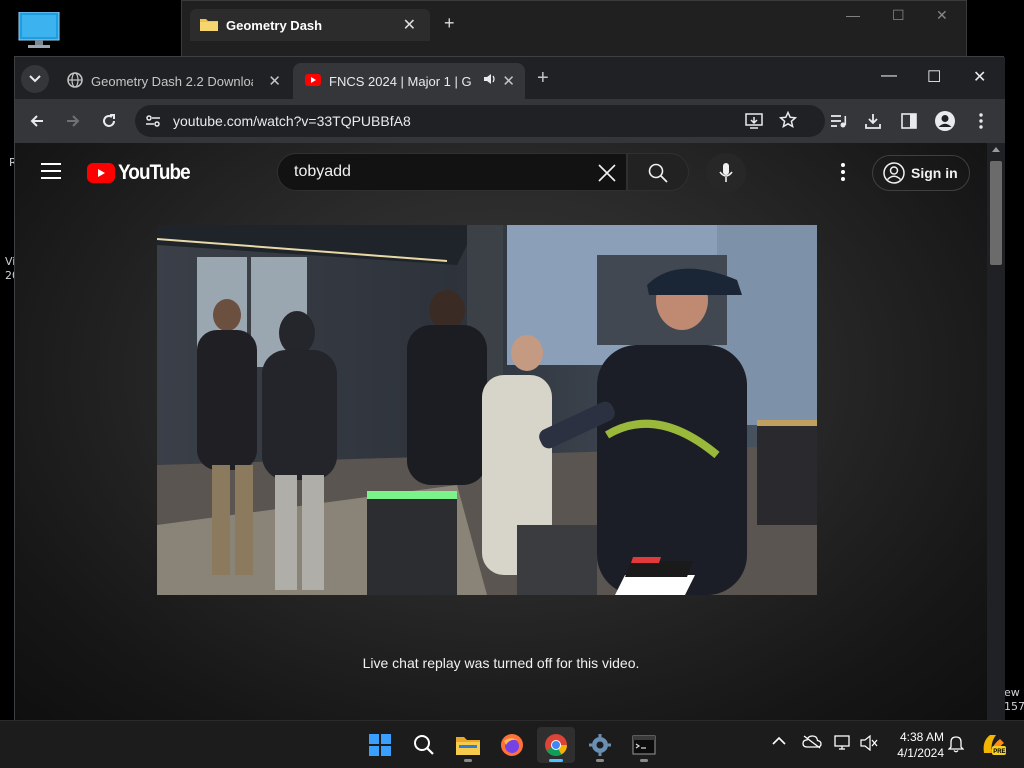  What do you see at coordinates (996, 149) in the screenshot?
I see `scroll-up-icon` at bounding box center [996, 149].